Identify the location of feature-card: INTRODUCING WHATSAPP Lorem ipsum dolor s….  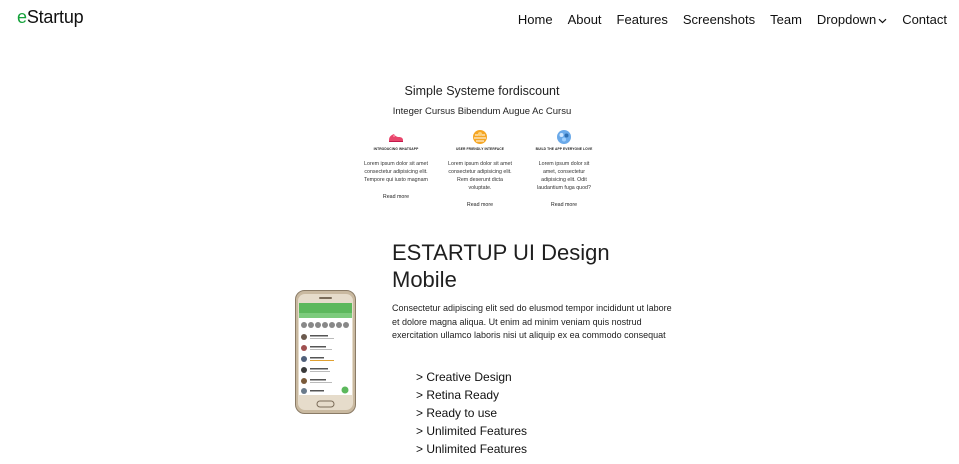
(396, 168).